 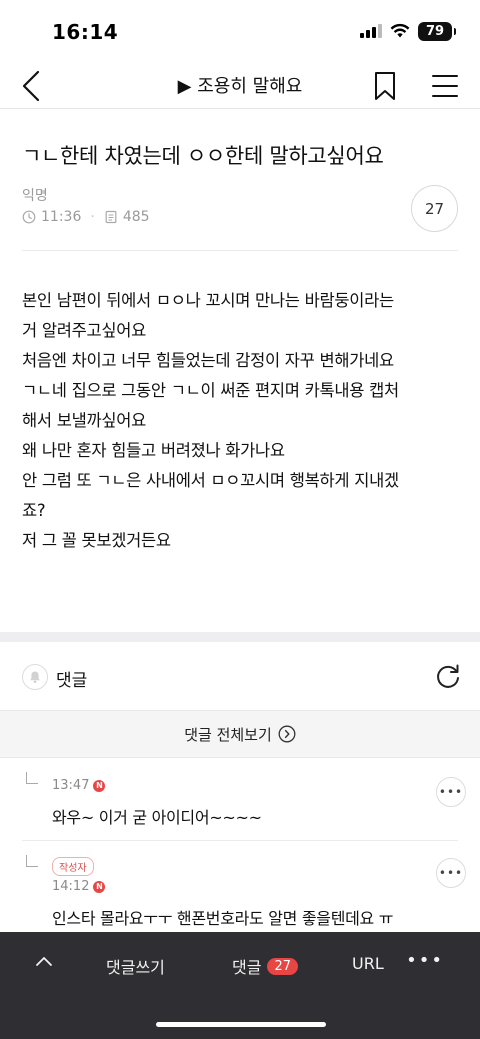 What do you see at coordinates (265, 966) in the screenshot?
I see `comments-button: 댓글 27` at bounding box center [265, 966].